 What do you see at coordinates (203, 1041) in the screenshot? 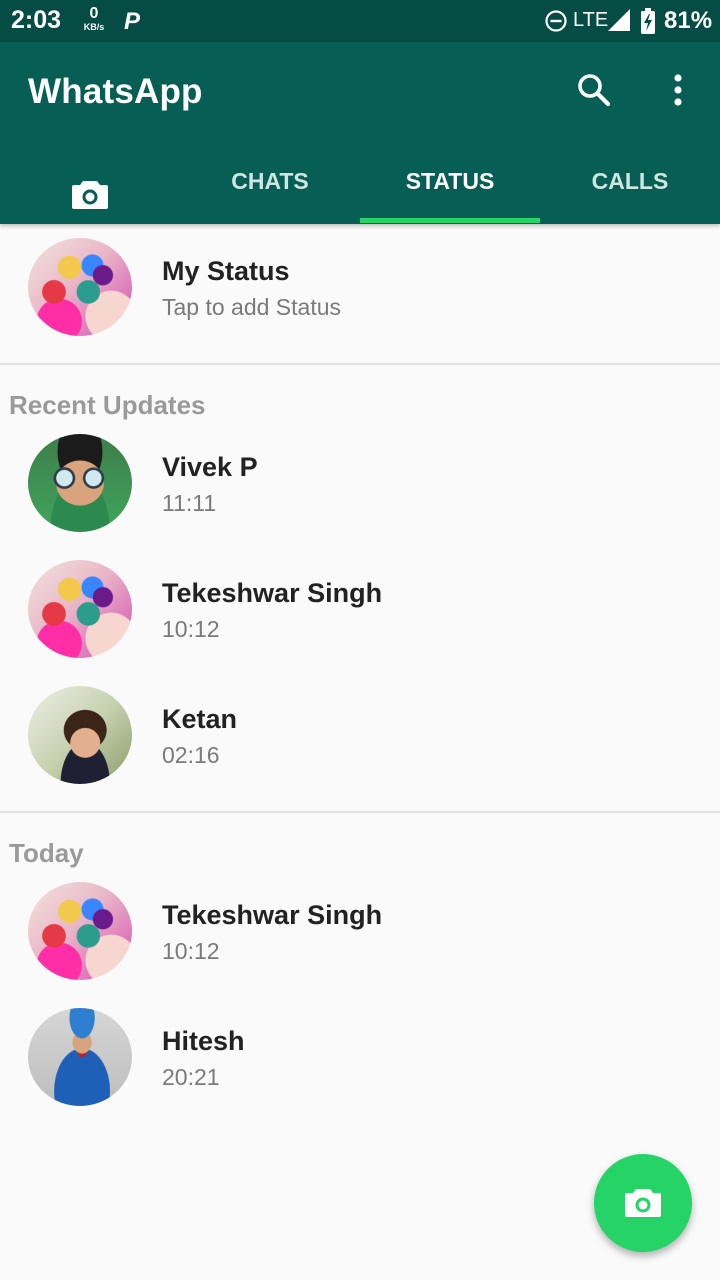
I see `contact-name: Hitesh` at bounding box center [203, 1041].